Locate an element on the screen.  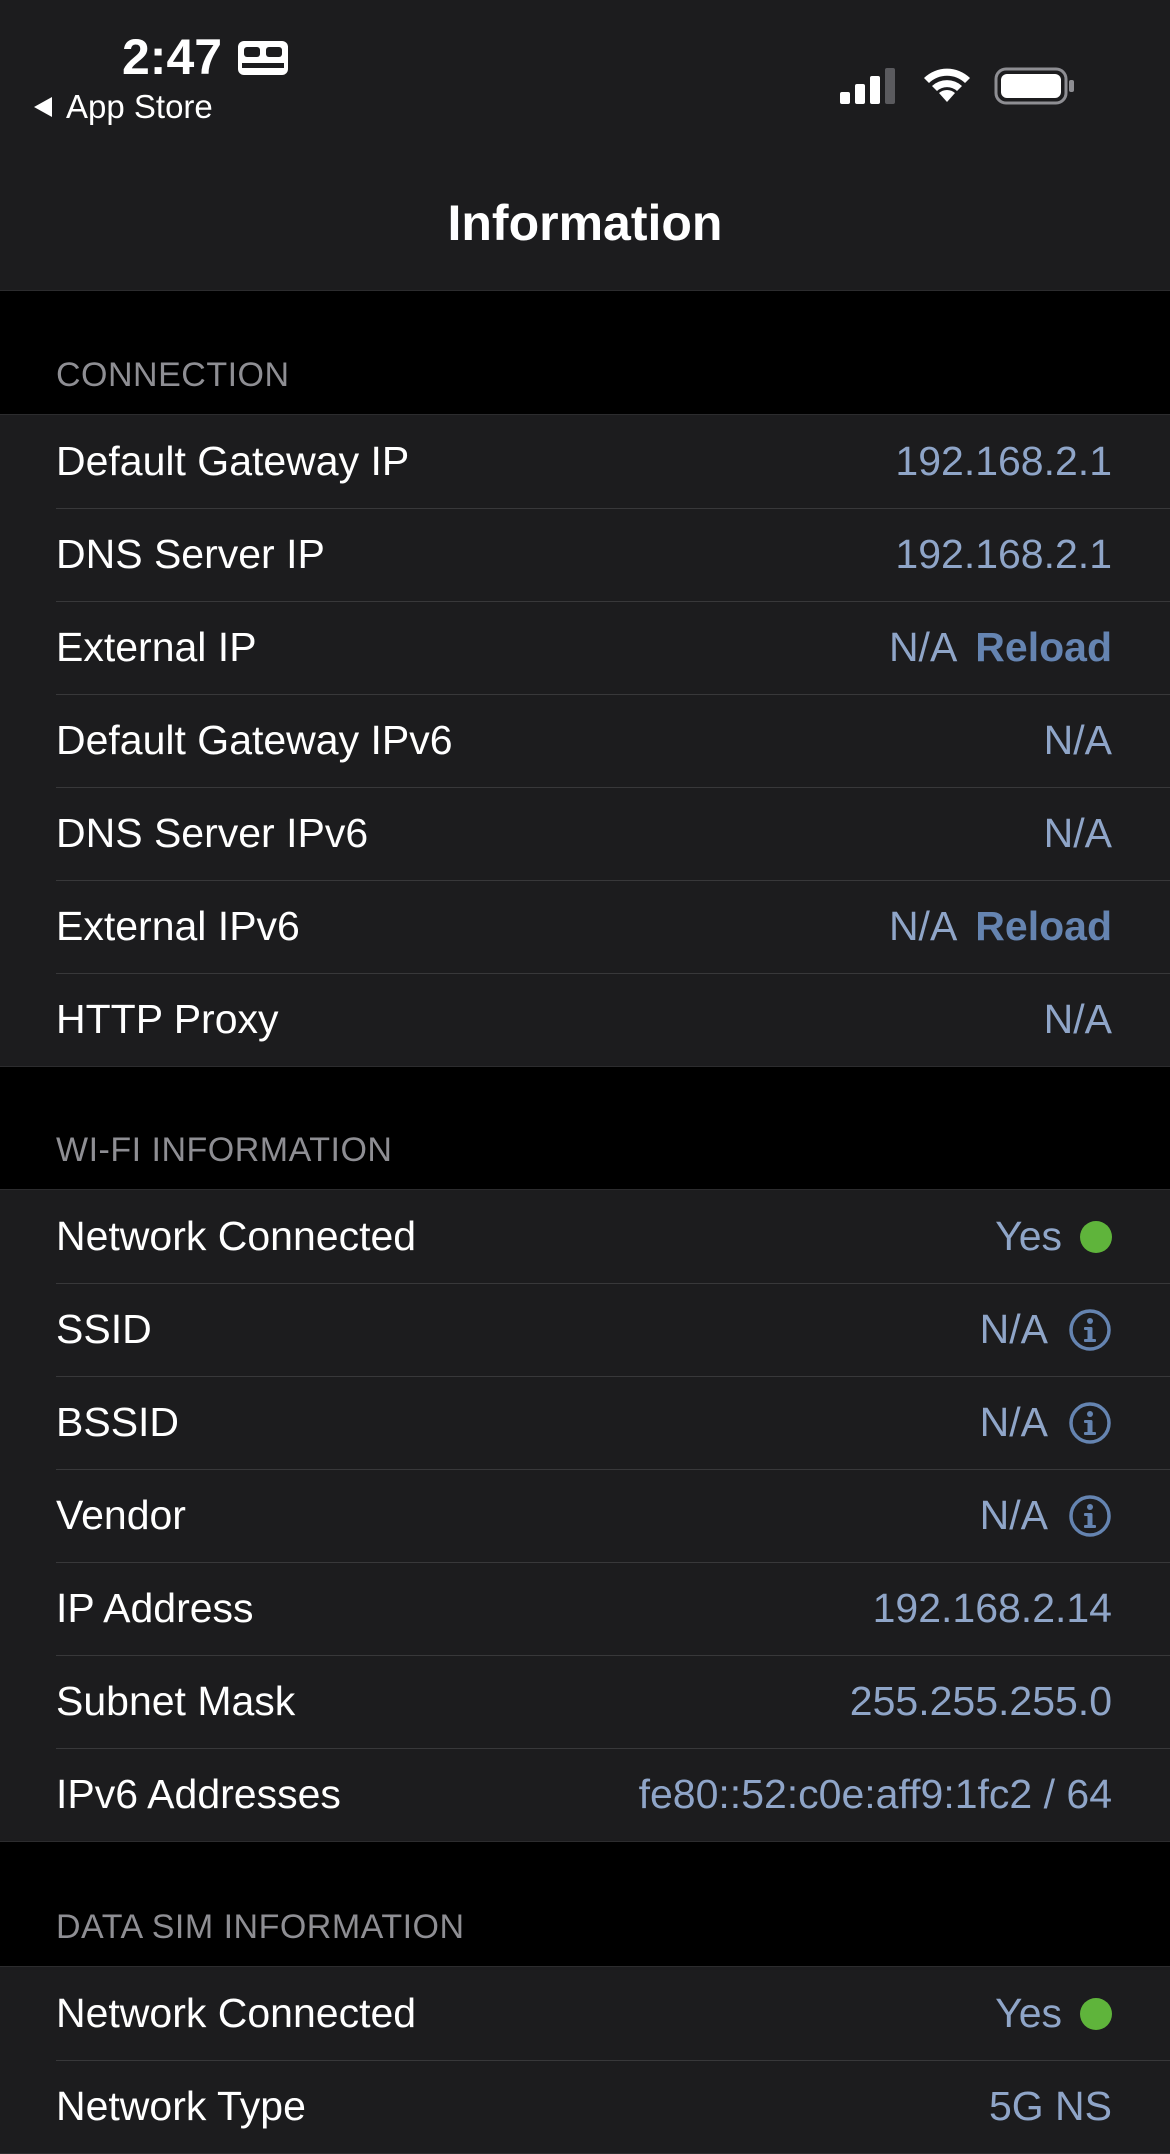
wifi-icon is located at coordinates (947, 85).